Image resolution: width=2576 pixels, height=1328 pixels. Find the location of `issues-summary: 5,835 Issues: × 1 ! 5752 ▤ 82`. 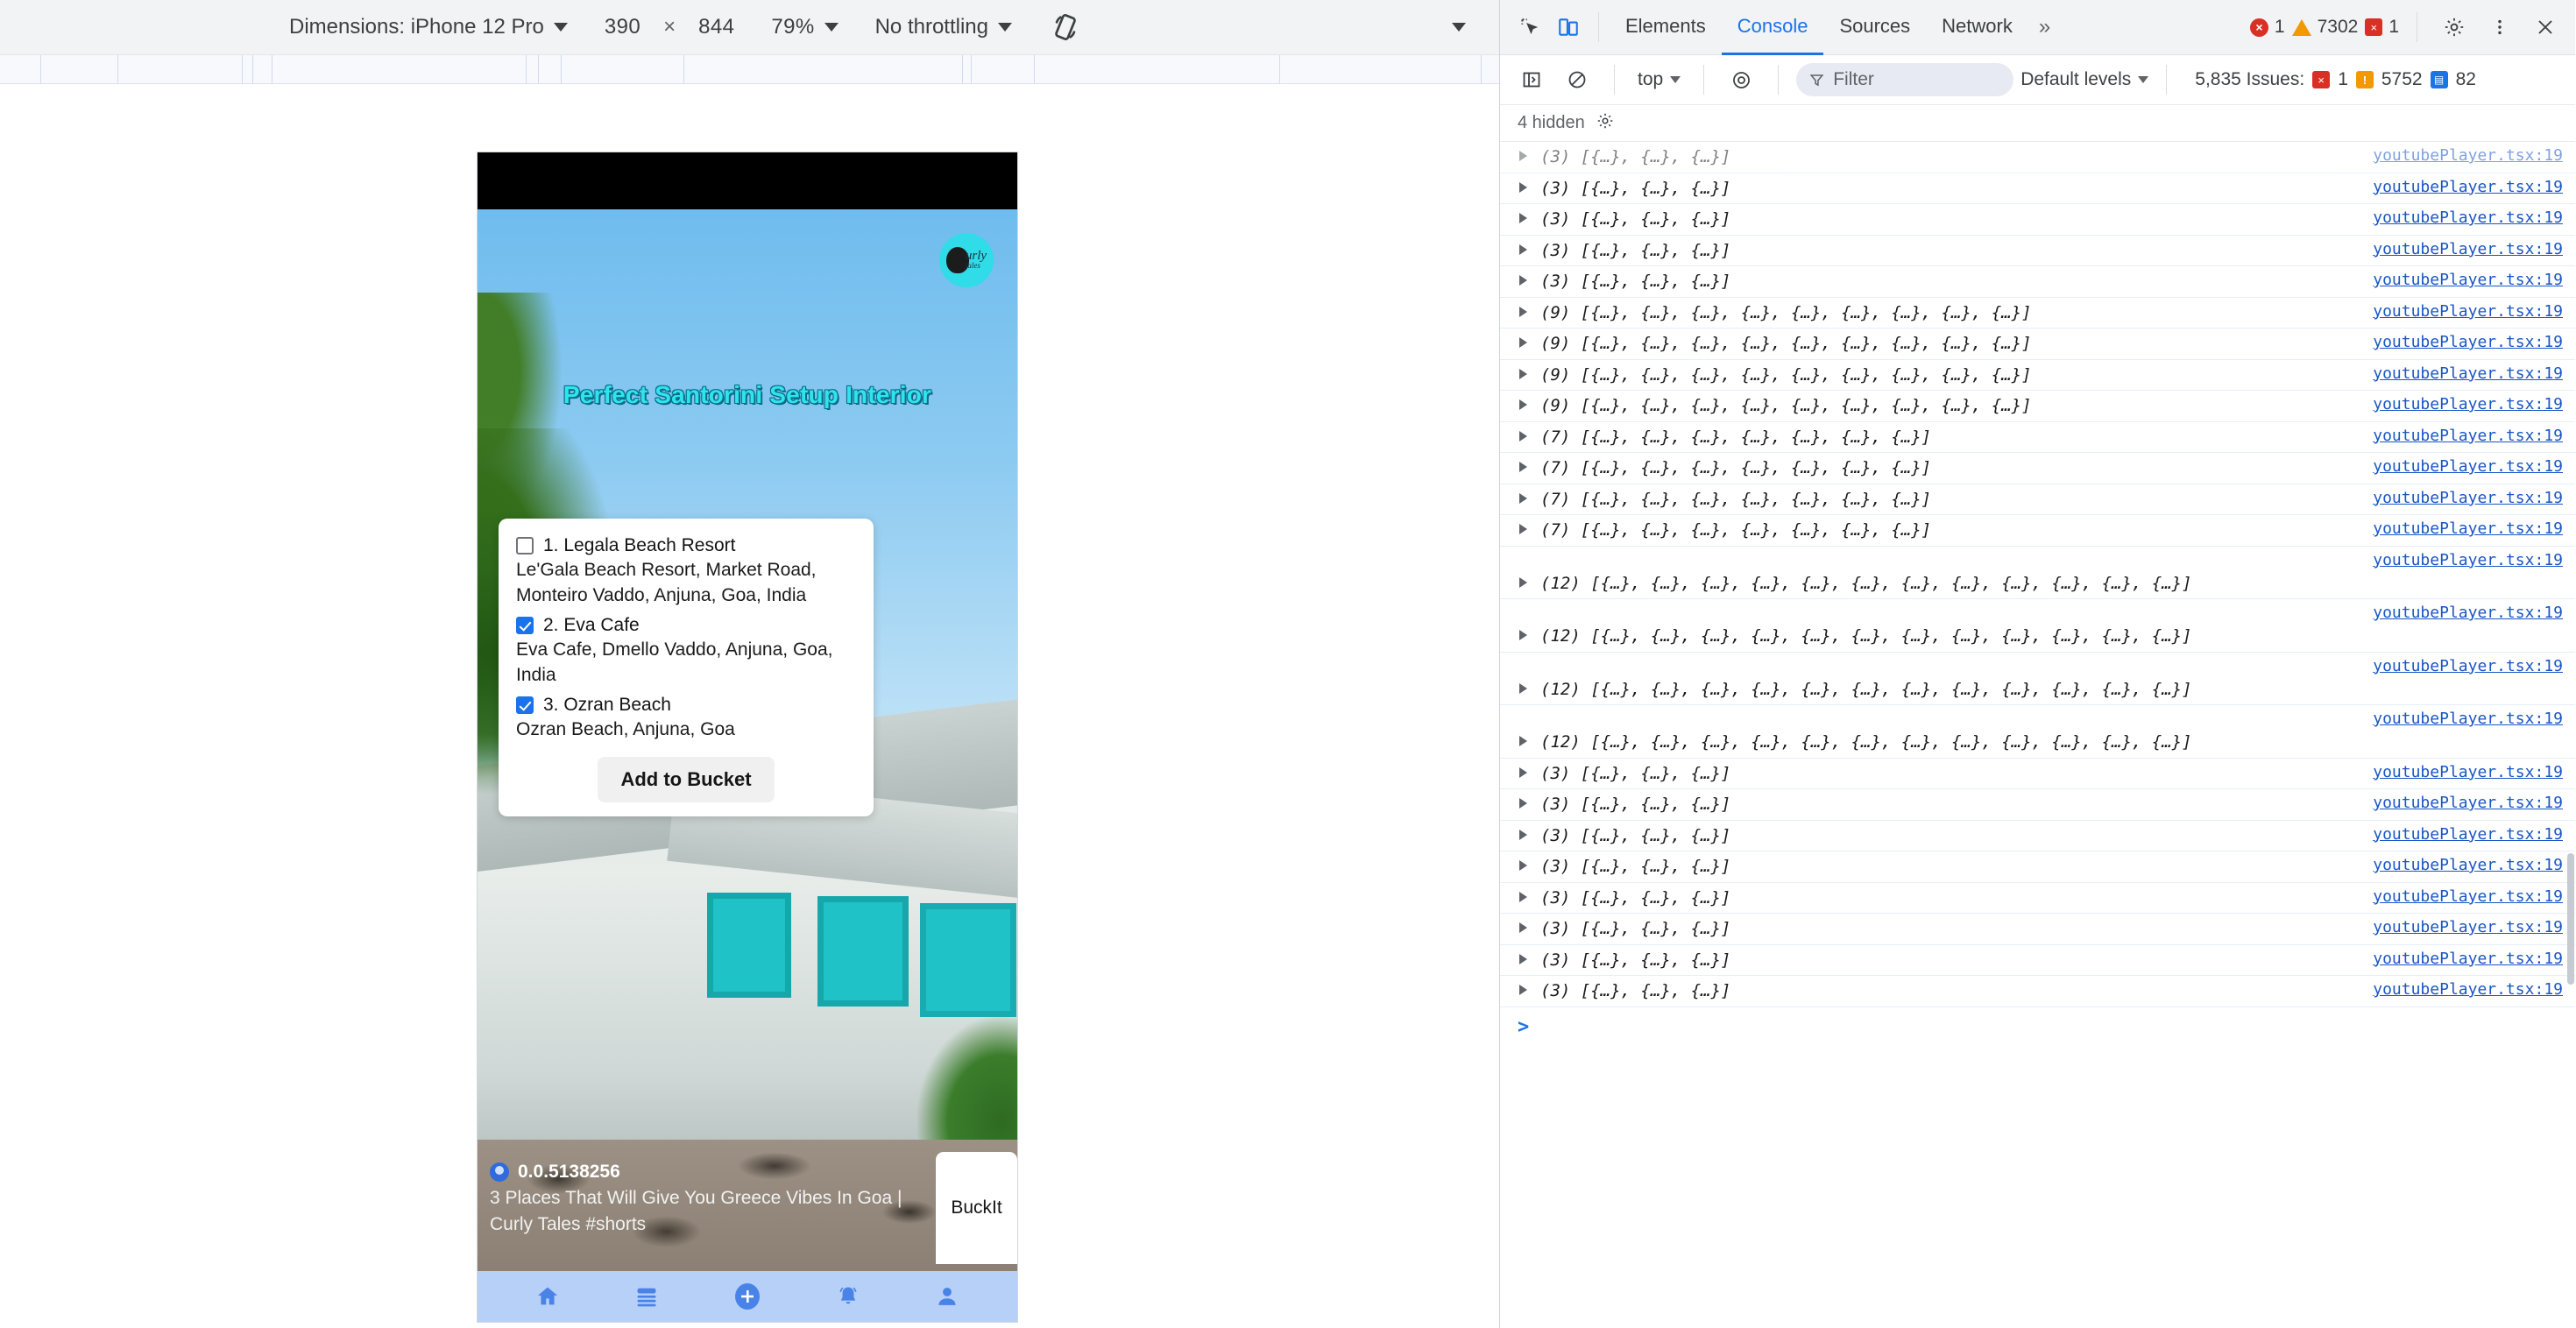

issues-summary: 5,835 Issues: × 1 ! 5752 ▤ 82 is located at coordinates (2335, 79).